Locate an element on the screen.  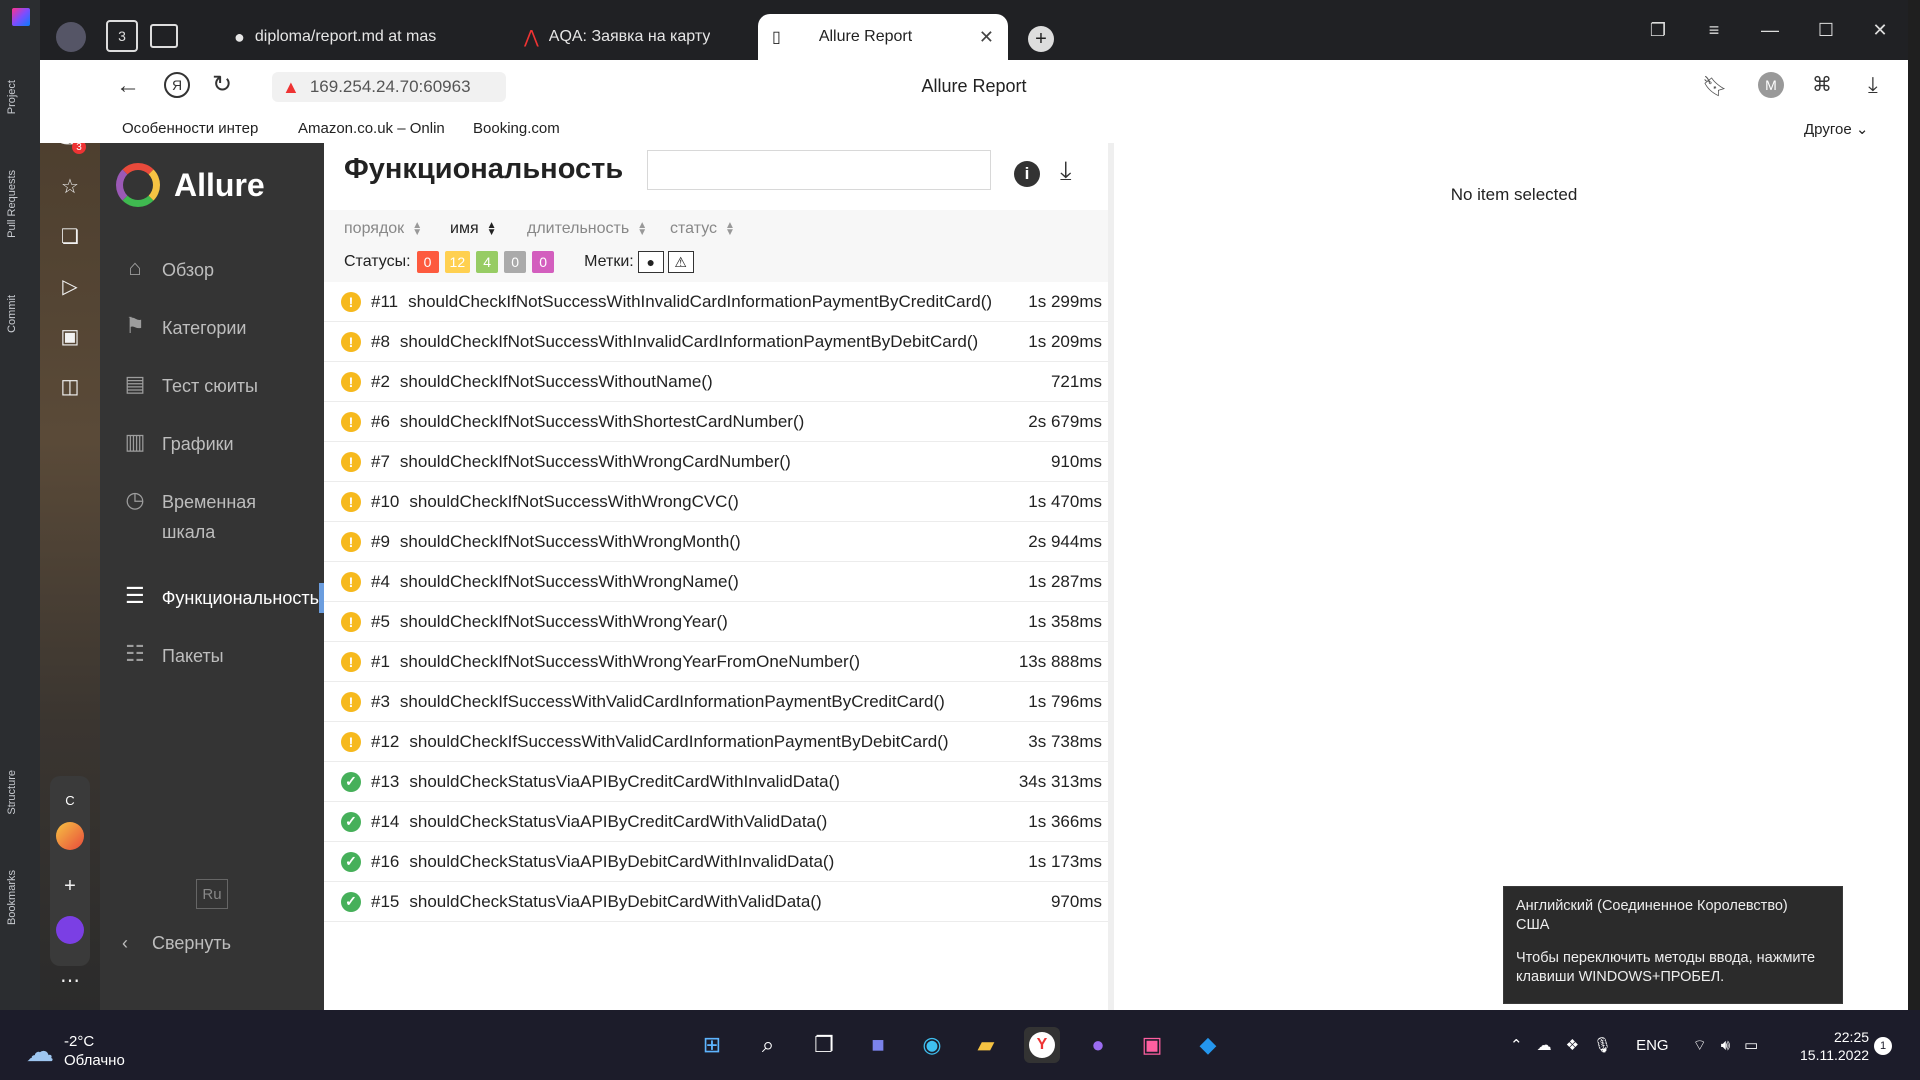
battery-icon: ▭ is located at coordinates (1751, 1045).